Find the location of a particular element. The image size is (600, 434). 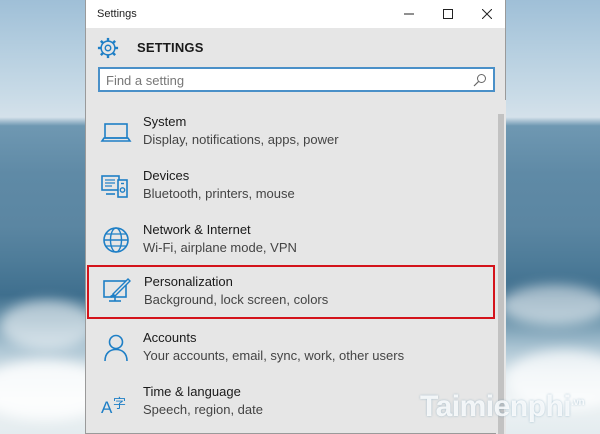

window-title: Settings is located at coordinates (117, 14).